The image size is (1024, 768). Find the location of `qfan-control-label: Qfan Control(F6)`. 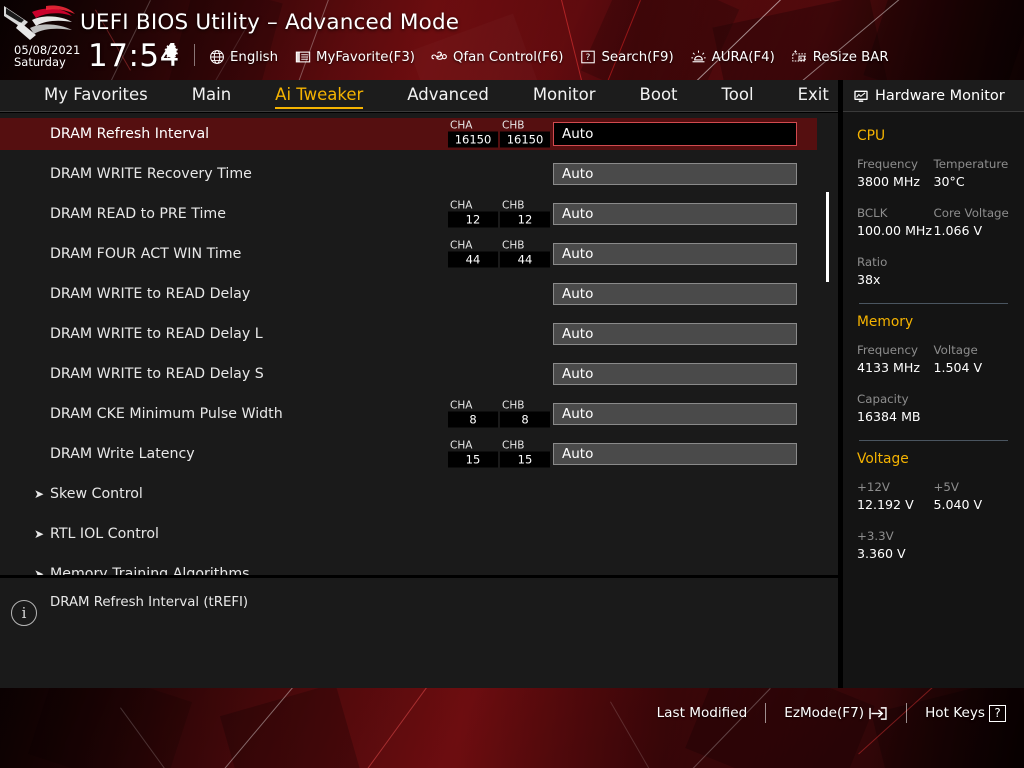

qfan-control-label: Qfan Control(F6) is located at coordinates (508, 57).